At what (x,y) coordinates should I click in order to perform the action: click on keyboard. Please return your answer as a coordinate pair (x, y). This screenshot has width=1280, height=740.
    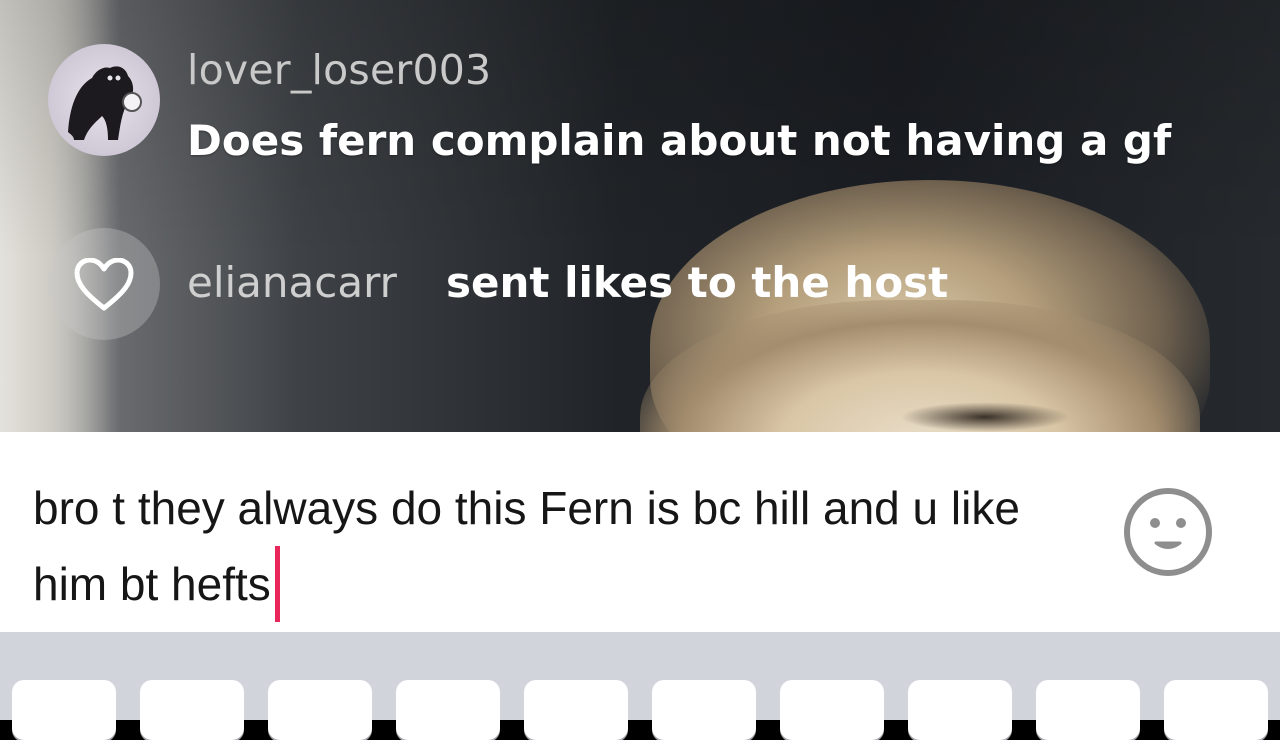
    Looking at the image, I should click on (640, 686).